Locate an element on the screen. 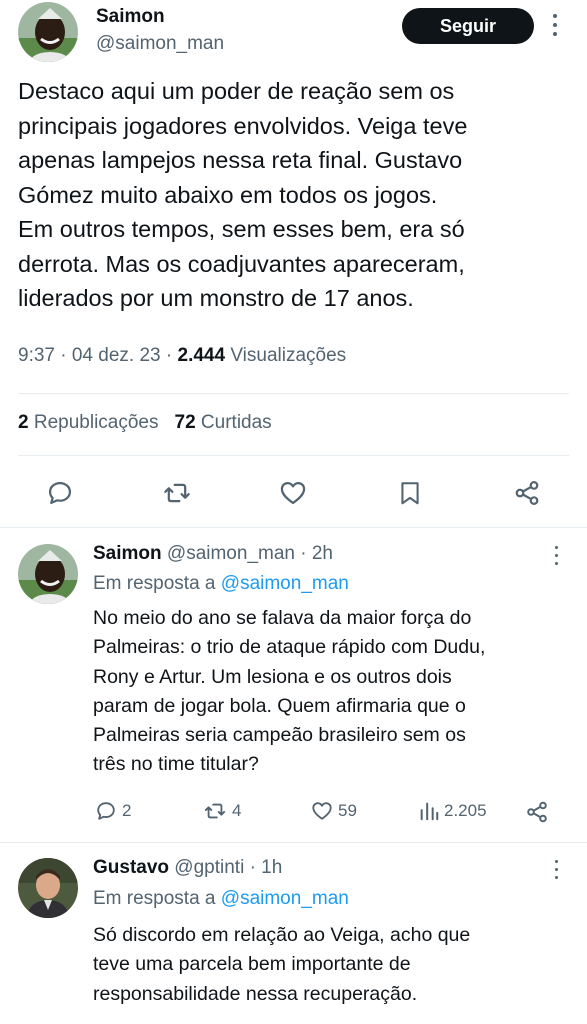 The width and height of the screenshot is (587, 1024). engagement-stats: 2 Republicações 72 Curtidas is located at coordinates (145, 423).